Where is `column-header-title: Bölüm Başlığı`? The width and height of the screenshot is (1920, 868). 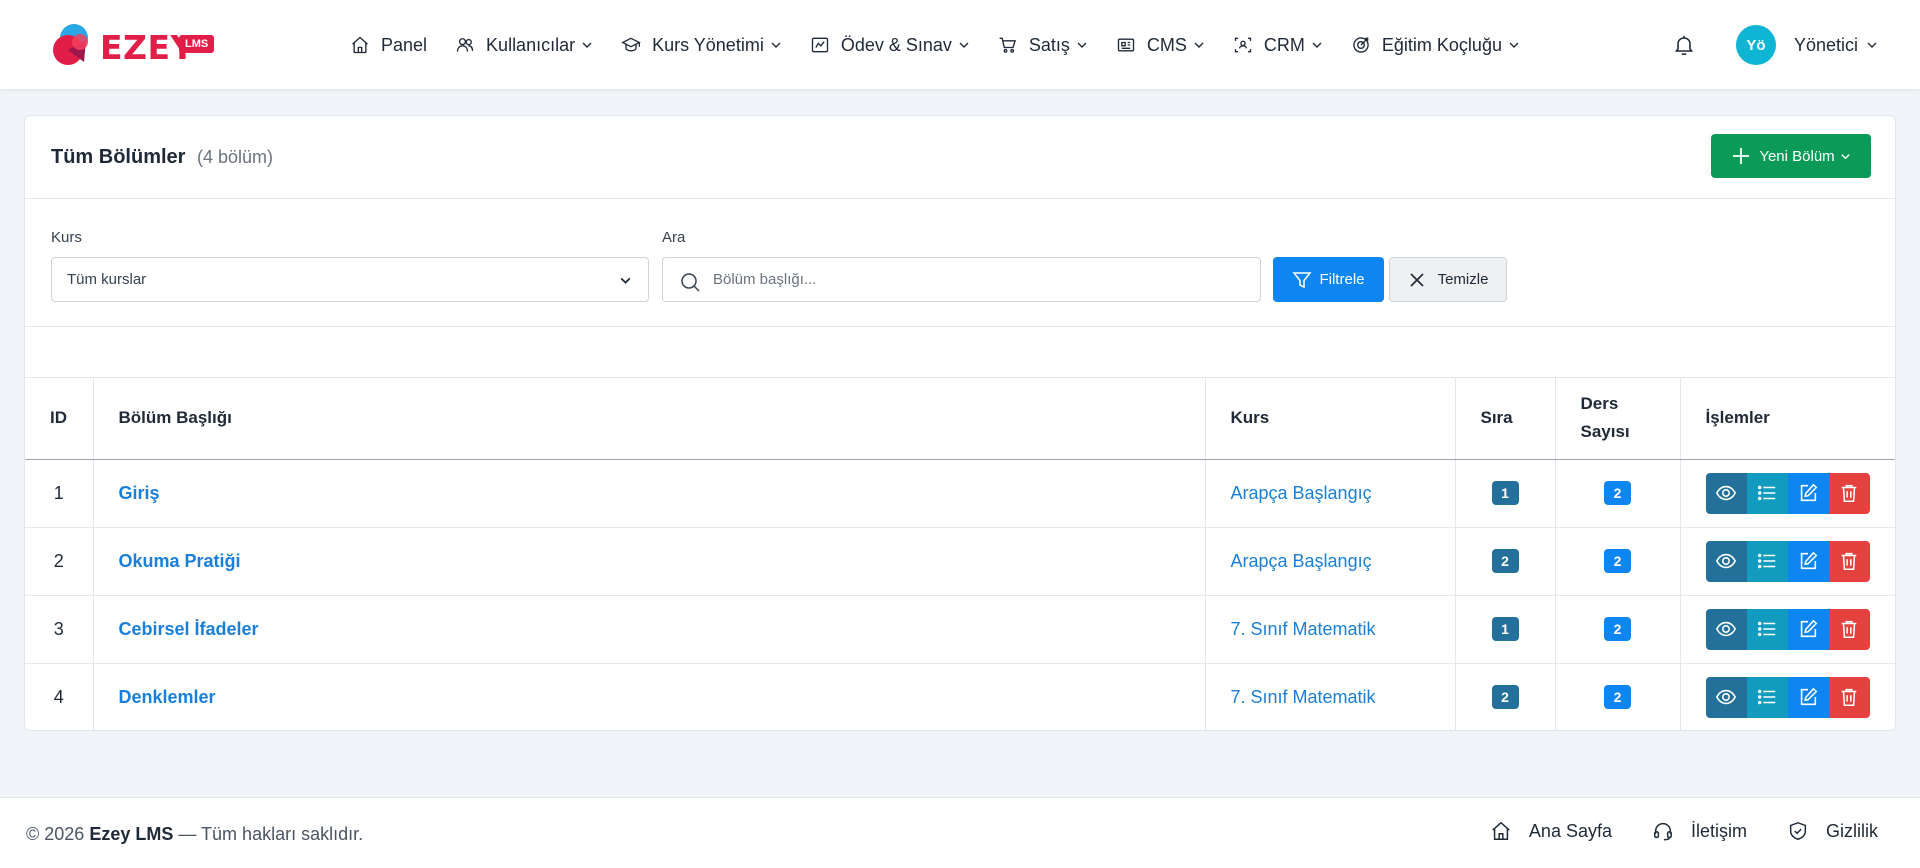 column-header-title: Bölüm Başlığı is located at coordinates (649, 419).